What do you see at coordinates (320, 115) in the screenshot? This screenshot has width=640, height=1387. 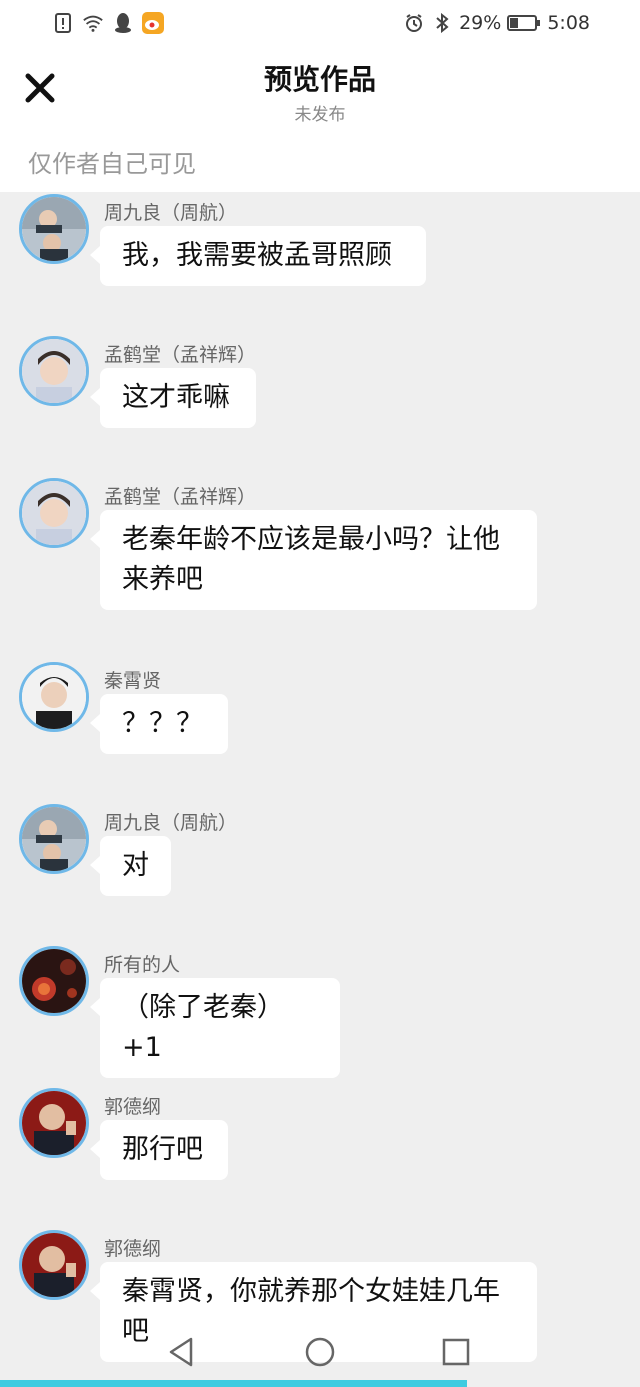 I see `publish-status: 未发布` at bounding box center [320, 115].